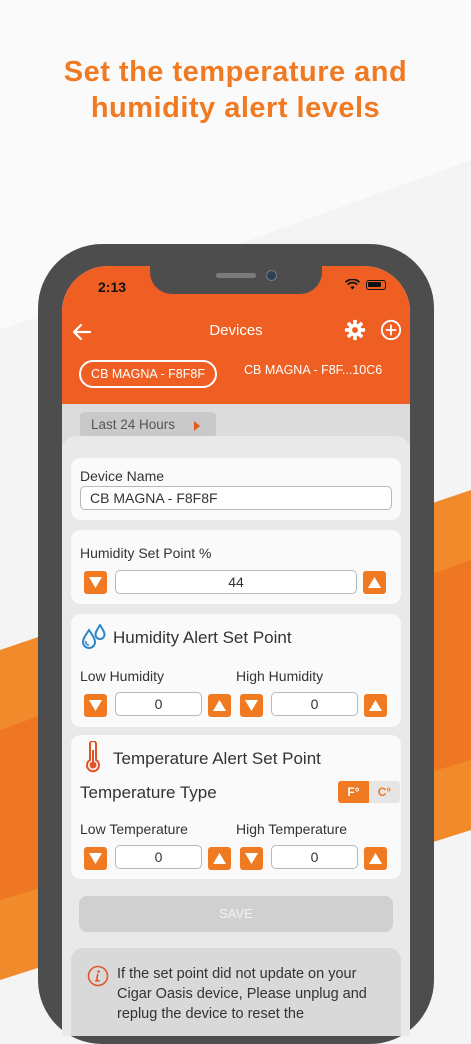 The height and width of the screenshot is (1044, 471). Describe the element at coordinates (236, 914) in the screenshot. I see `save-button: SAVE` at that location.